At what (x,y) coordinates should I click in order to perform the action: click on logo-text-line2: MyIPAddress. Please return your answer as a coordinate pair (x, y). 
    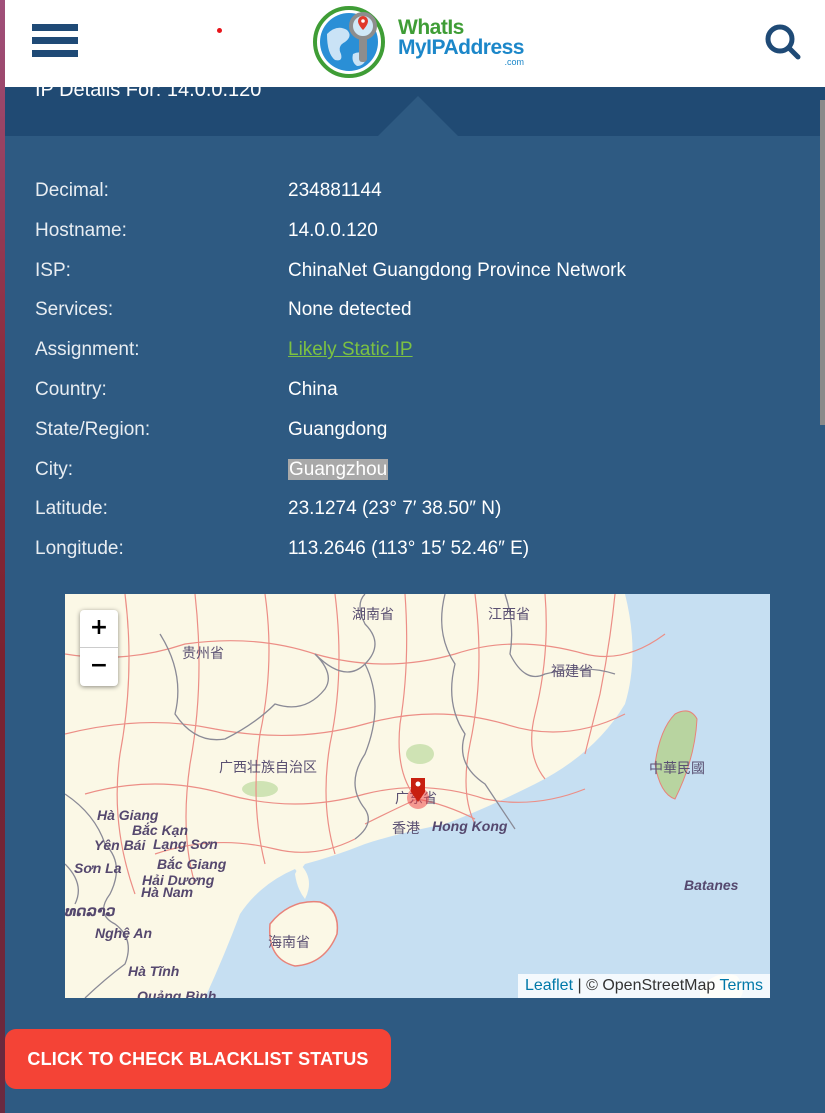
    Looking at the image, I should click on (461, 47).